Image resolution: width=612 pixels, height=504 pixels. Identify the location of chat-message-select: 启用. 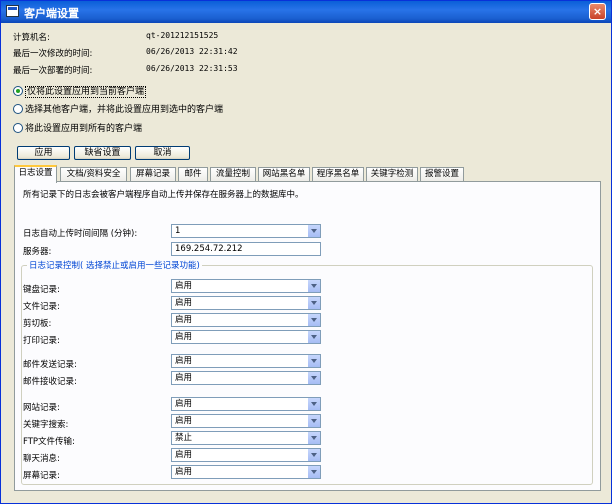
(246, 455).